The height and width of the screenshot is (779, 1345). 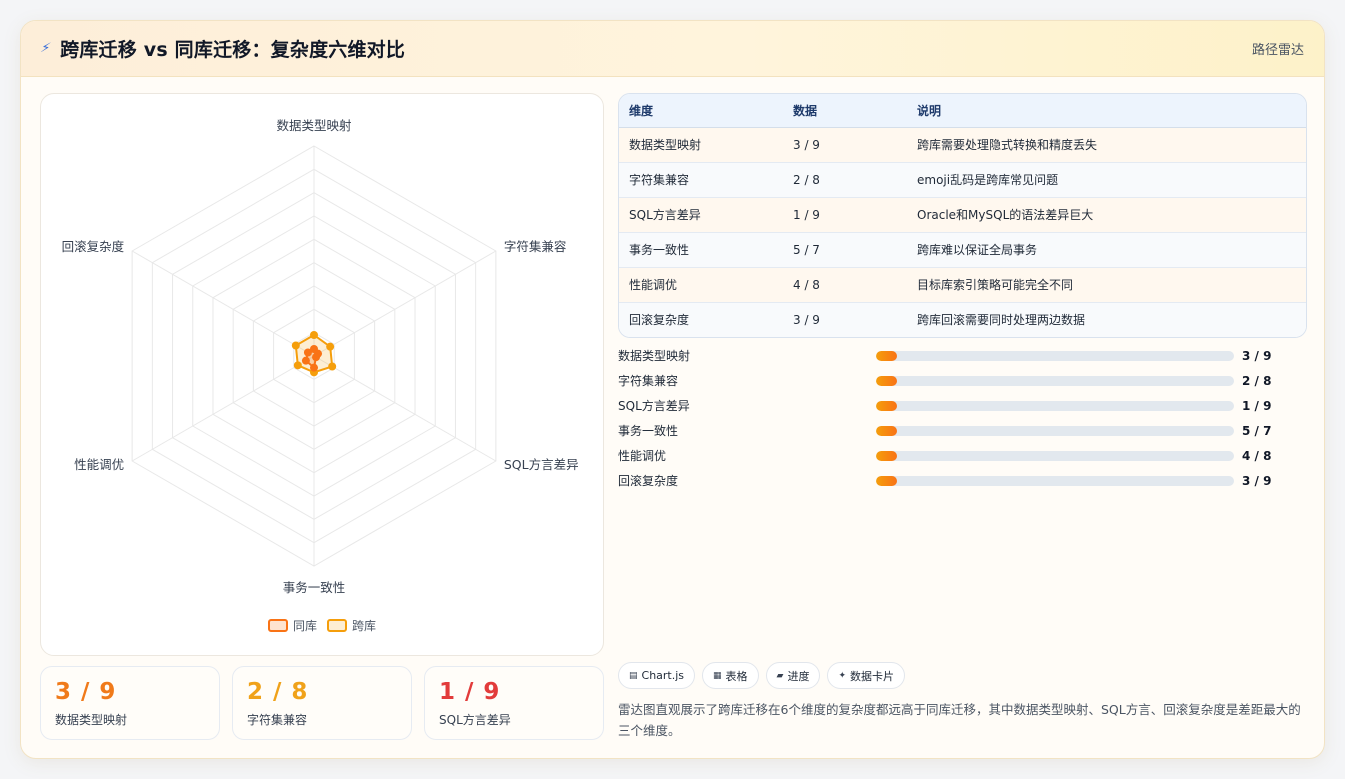 I want to click on table-cell: 性能调优, so click(x=701, y=285).